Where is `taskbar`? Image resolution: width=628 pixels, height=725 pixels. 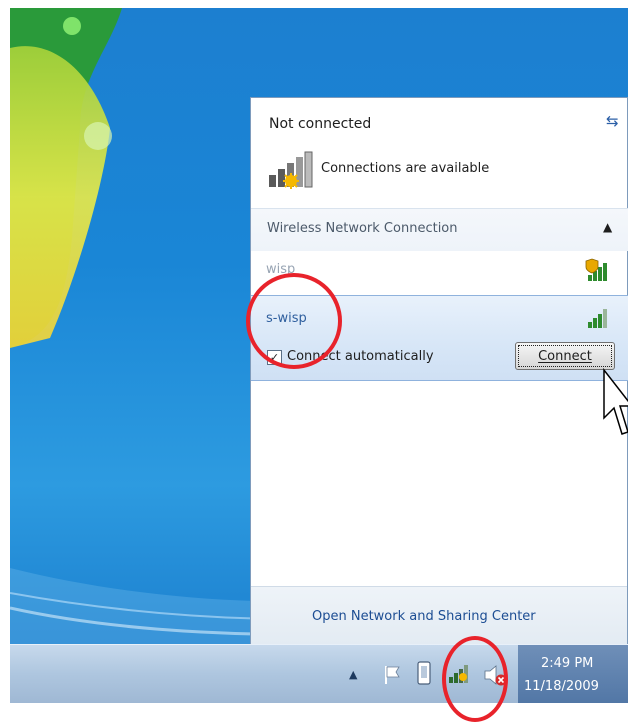 taskbar is located at coordinates (319, 673).